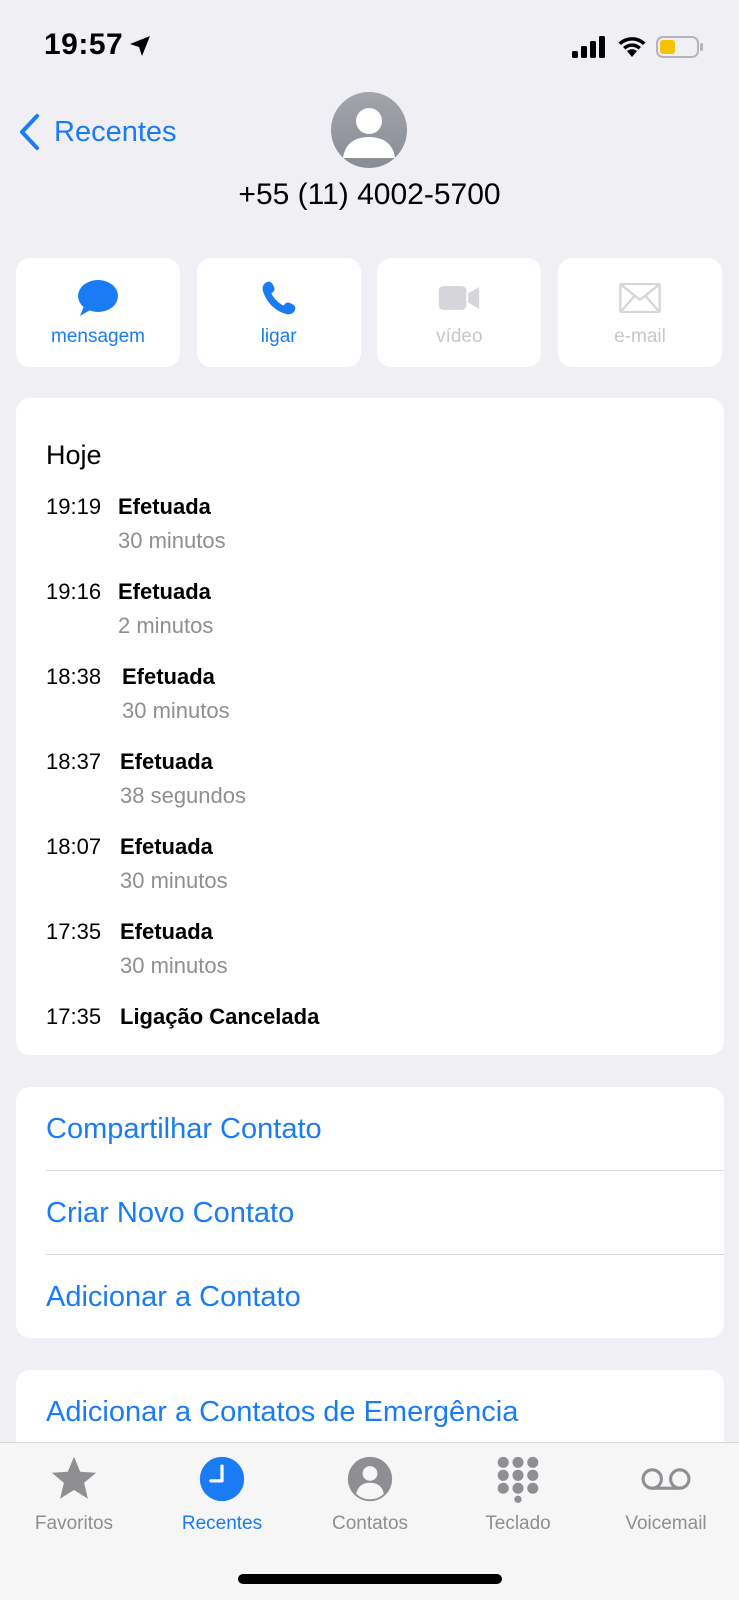 The image size is (739, 1600). What do you see at coordinates (74, 761) in the screenshot?
I see `call-time: 18:37` at bounding box center [74, 761].